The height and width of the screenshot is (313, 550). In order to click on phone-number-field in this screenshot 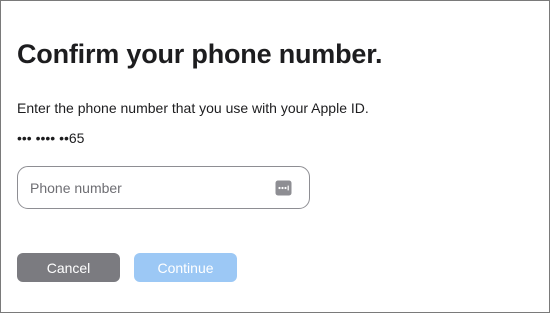, I will do `click(163, 187)`.